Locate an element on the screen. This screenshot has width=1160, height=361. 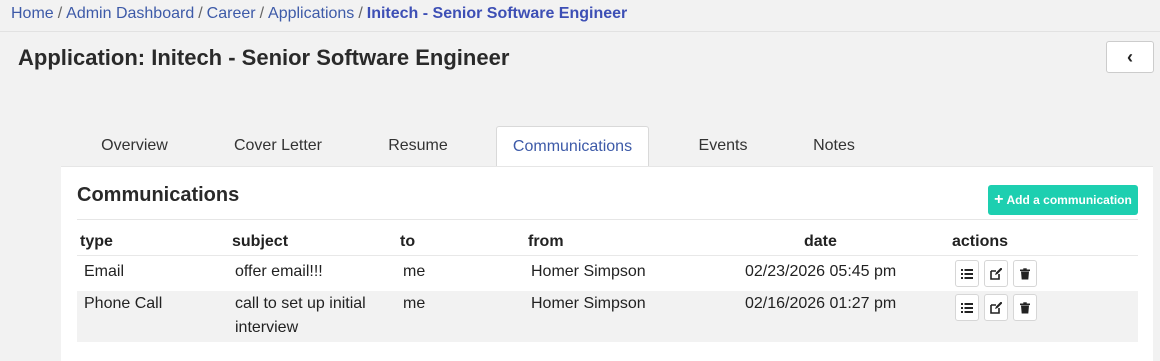
breadcrumb-admin-dashboard: Admin Dashboard is located at coordinates (130, 13).